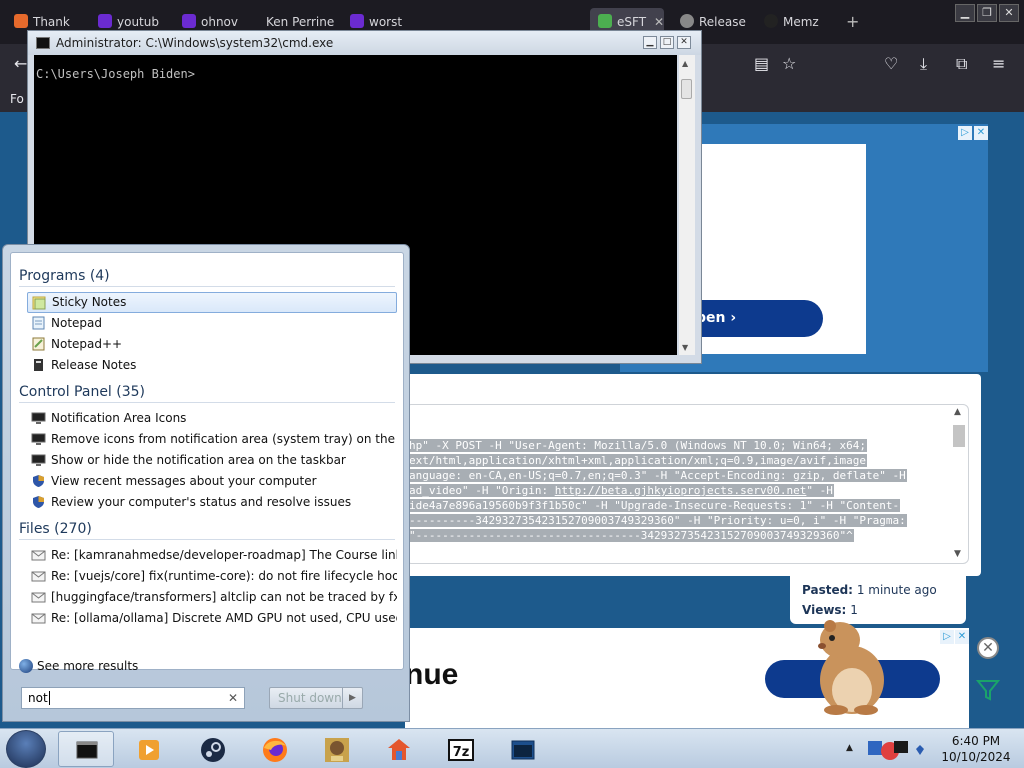  What do you see at coordinates (988, 648) in the screenshot?
I see `close-ad-icon: ✕` at bounding box center [988, 648].